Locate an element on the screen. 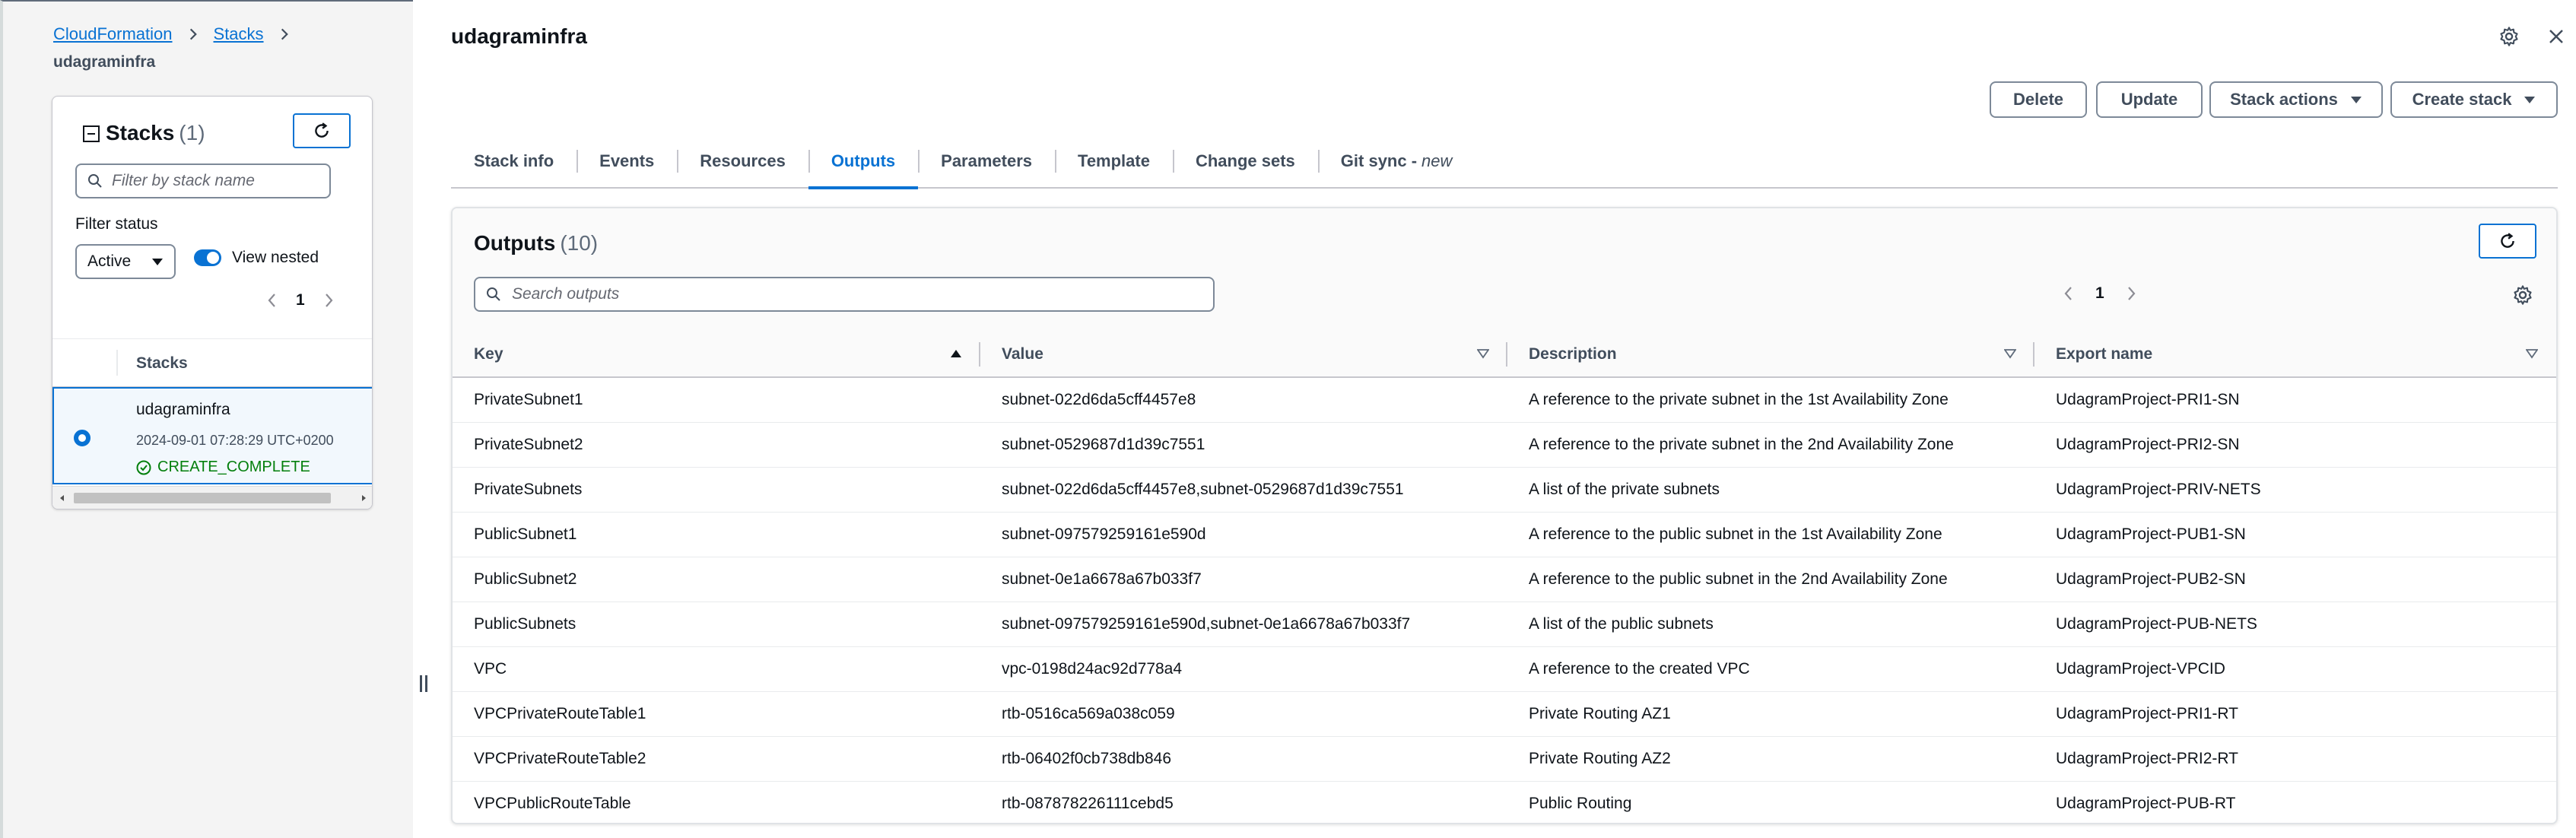 Image resolution: width=2576 pixels, height=838 pixels. stacks-count: (1) is located at coordinates (192, 132).